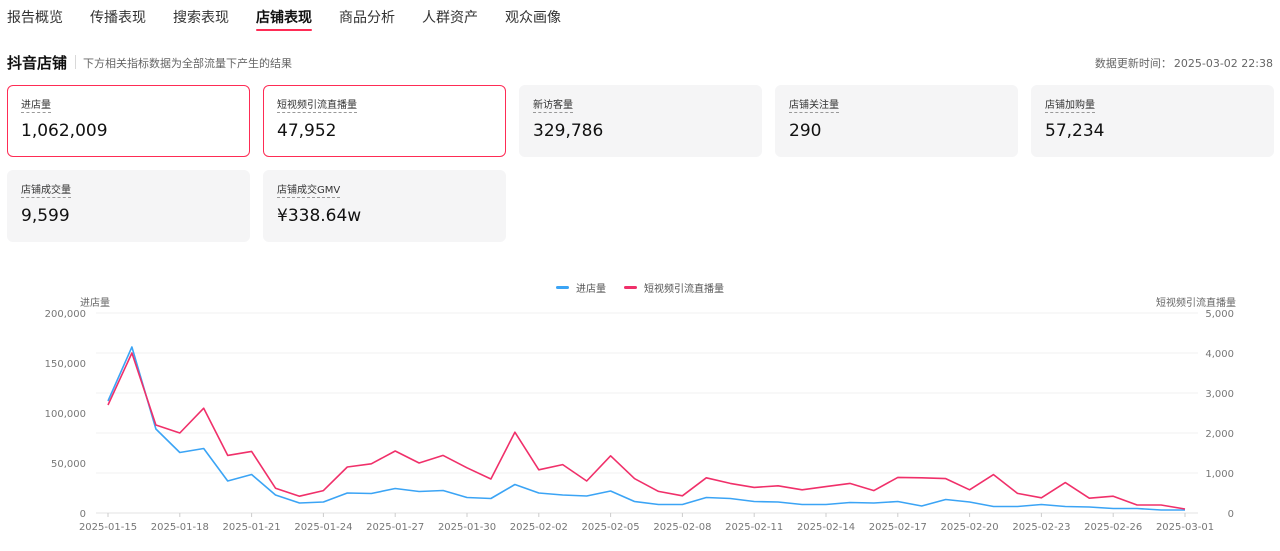 Image resolution: width=1280 pixels, height=551 pixels. I want to click on metric-card: 店铺成交GMV ¥338.64w, so click(384, 206).